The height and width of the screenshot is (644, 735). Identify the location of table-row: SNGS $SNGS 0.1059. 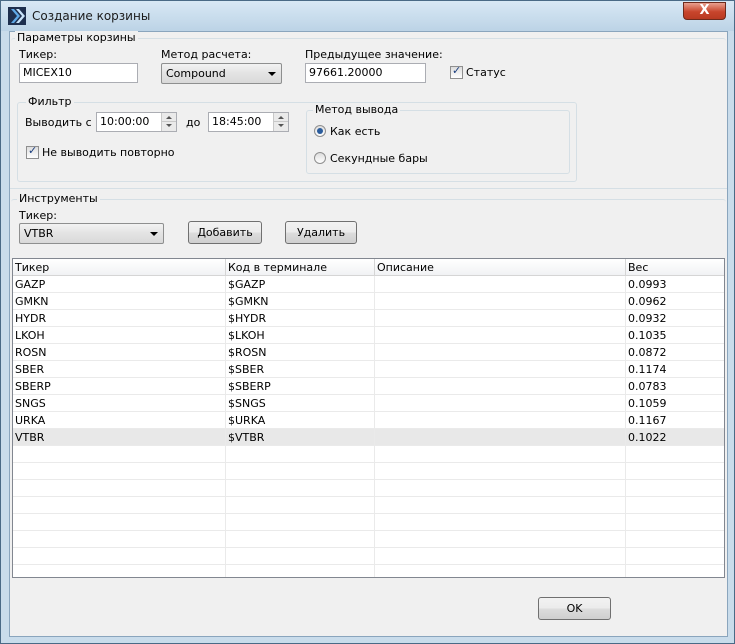
(368, 403).